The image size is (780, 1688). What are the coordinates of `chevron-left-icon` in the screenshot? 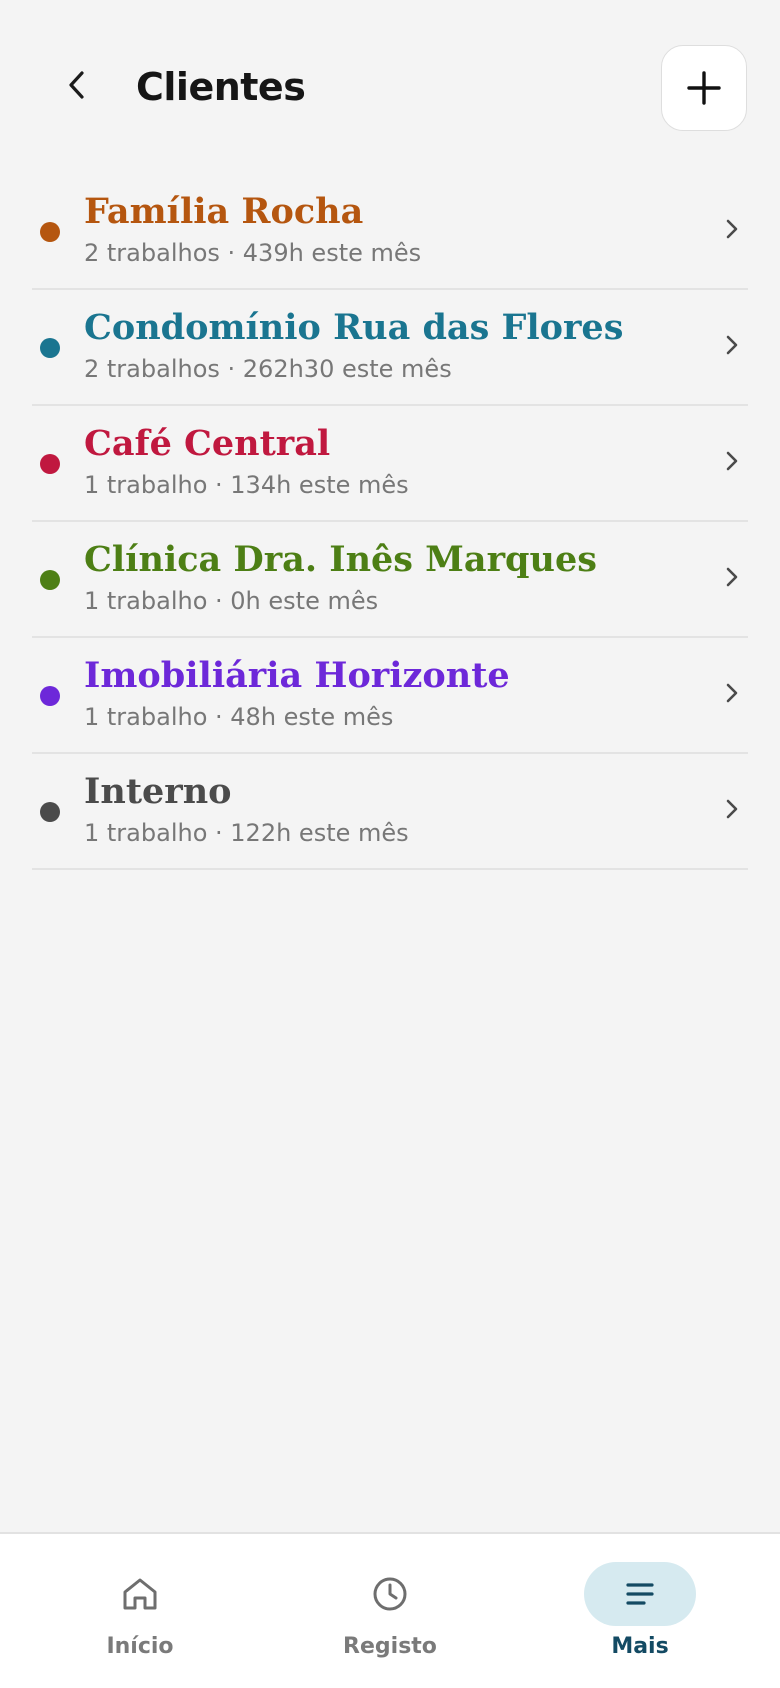 It's located at (76, 85).